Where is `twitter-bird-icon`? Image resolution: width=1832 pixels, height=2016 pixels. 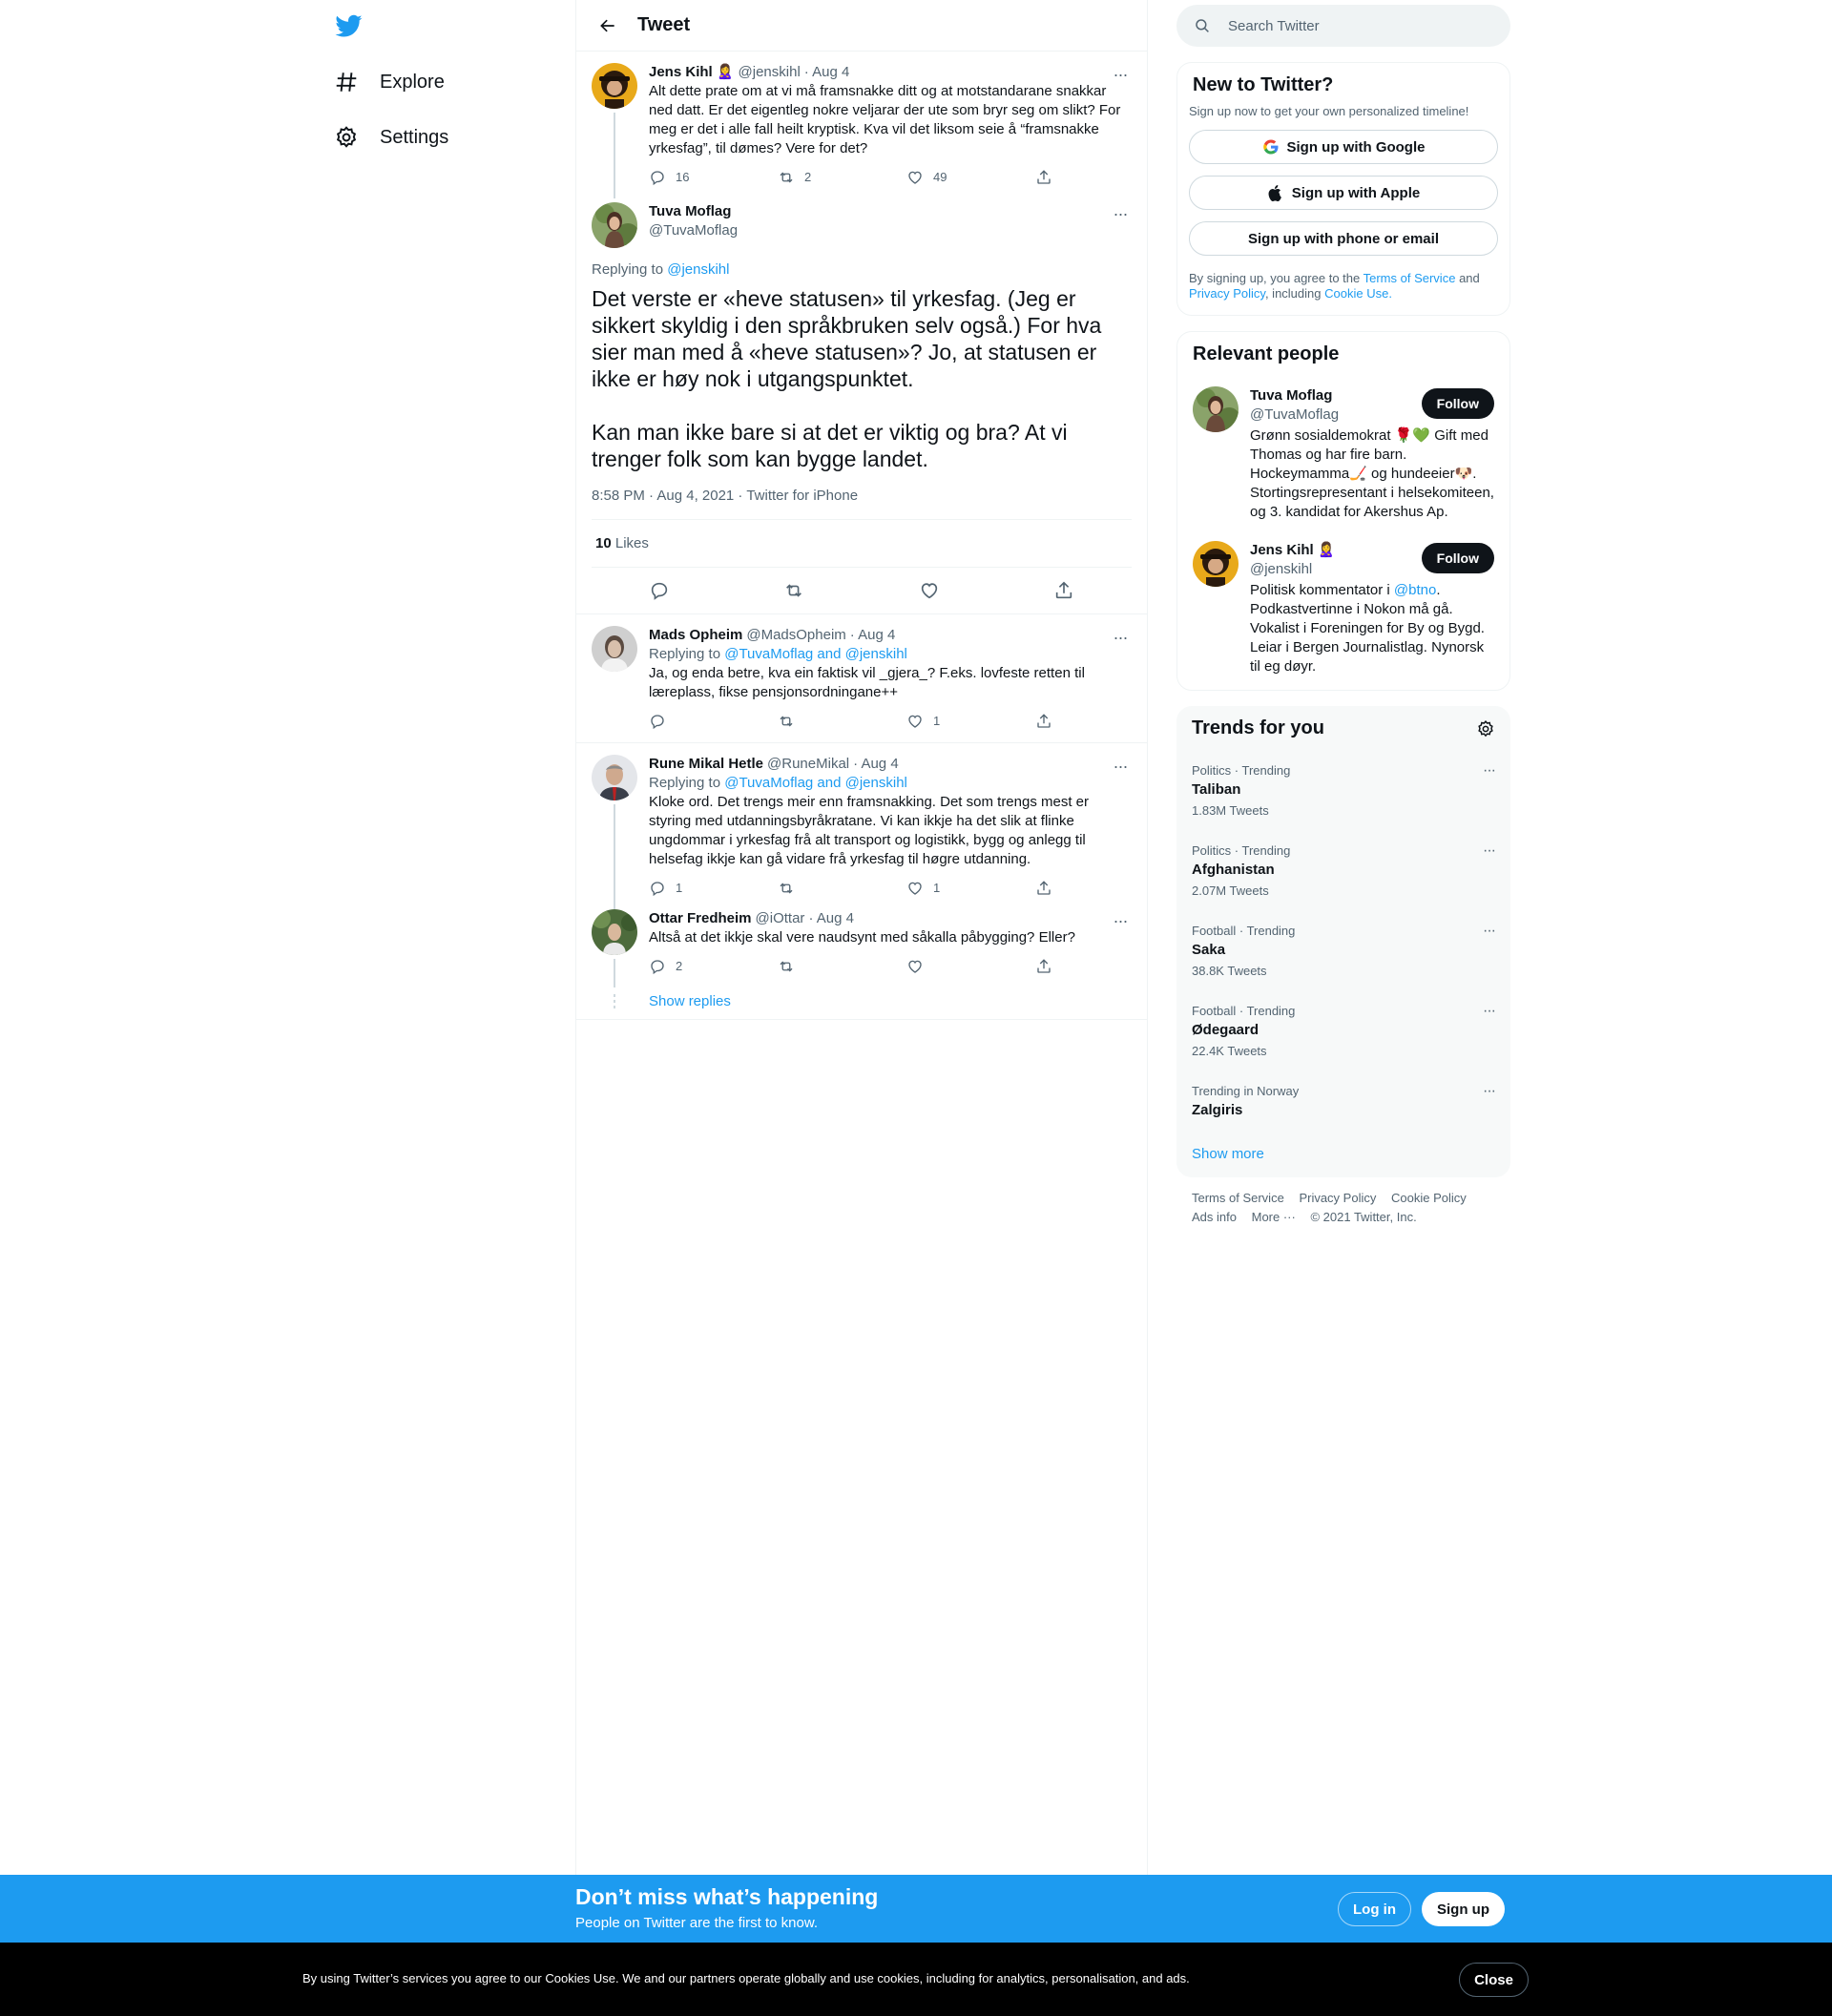
twitter-bird-icon is located at coordinates (349, 25).